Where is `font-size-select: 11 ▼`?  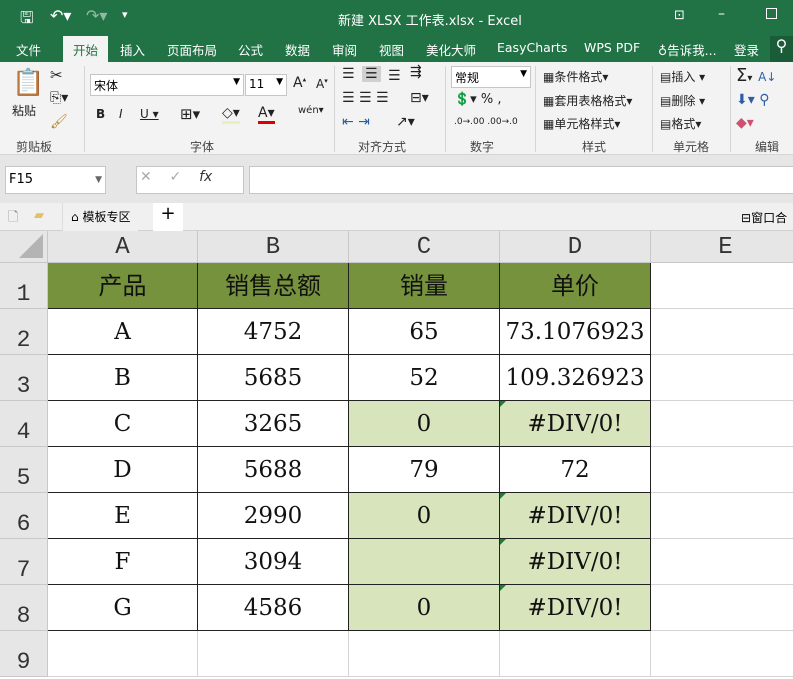
font-size-select: 11 ▼ is located at coordinates (266, 85).